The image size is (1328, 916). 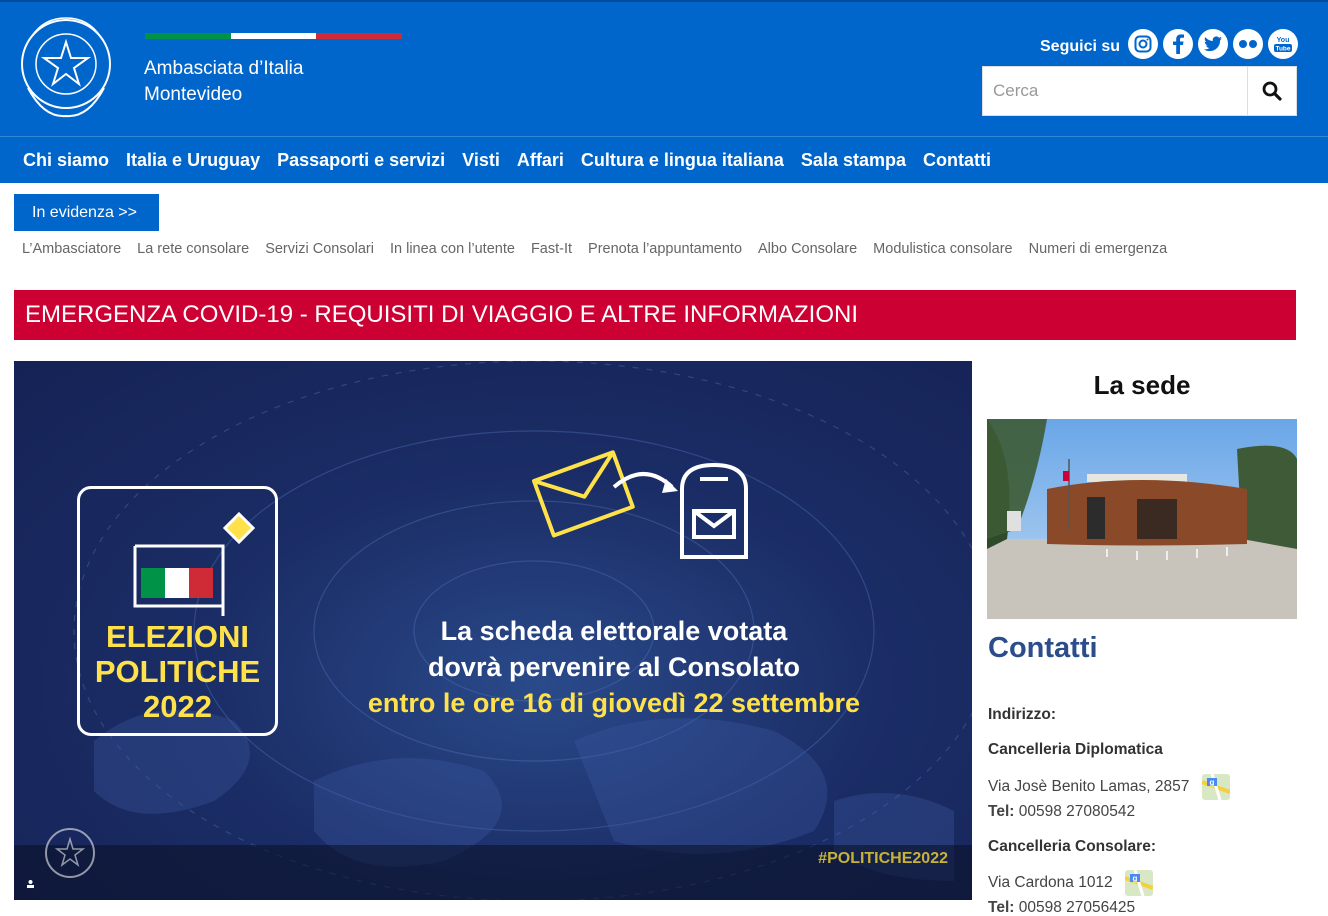 I want to click on nav-item-visti: Visti, so click(x=481, y=160).